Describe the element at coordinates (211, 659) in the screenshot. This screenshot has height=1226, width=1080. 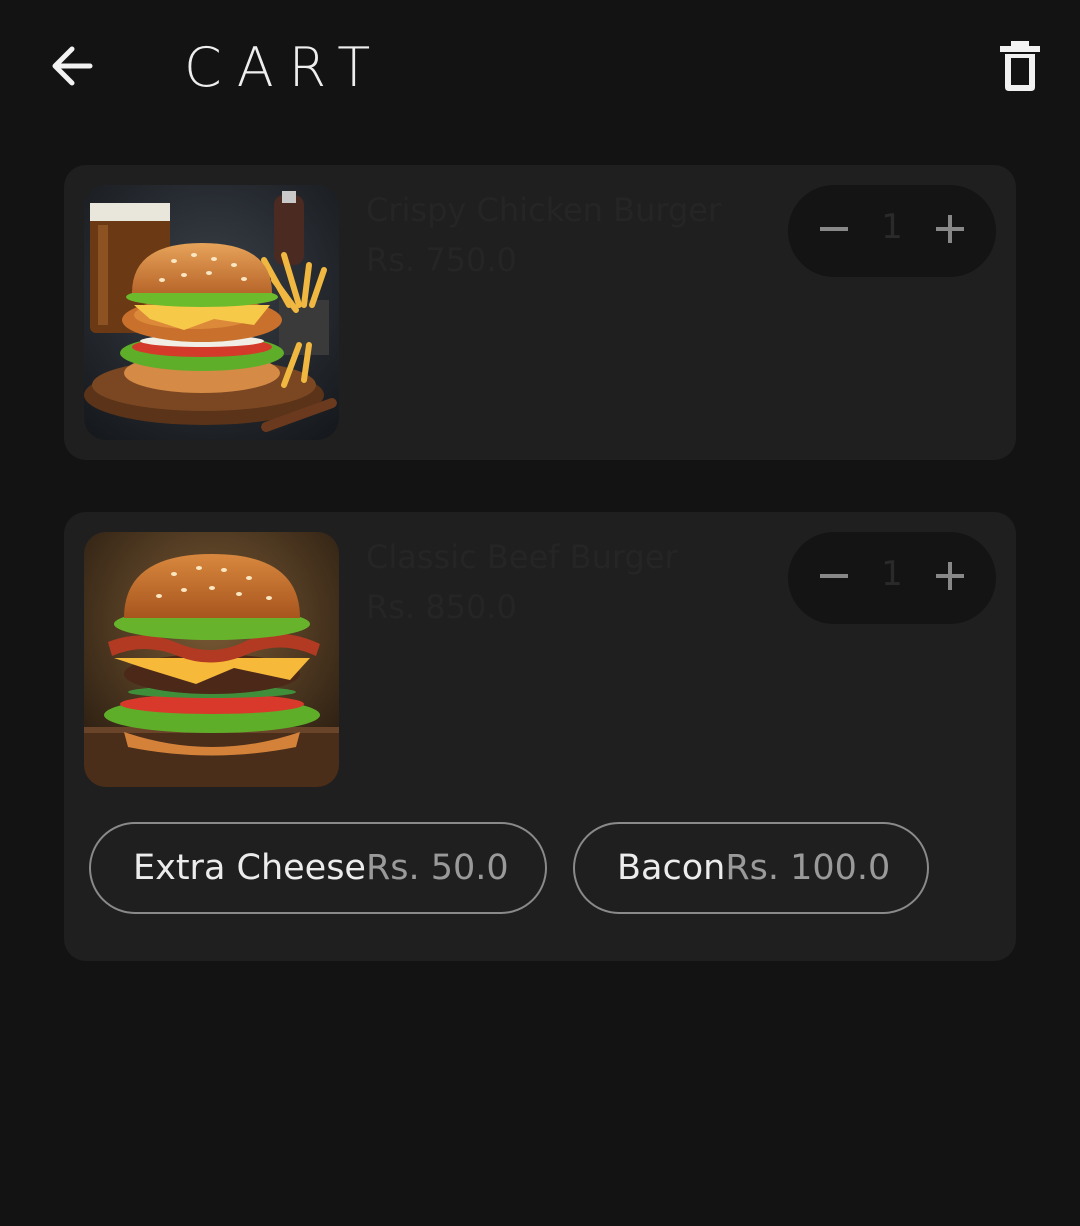
I see `classic-beef-burger-image` at that location.